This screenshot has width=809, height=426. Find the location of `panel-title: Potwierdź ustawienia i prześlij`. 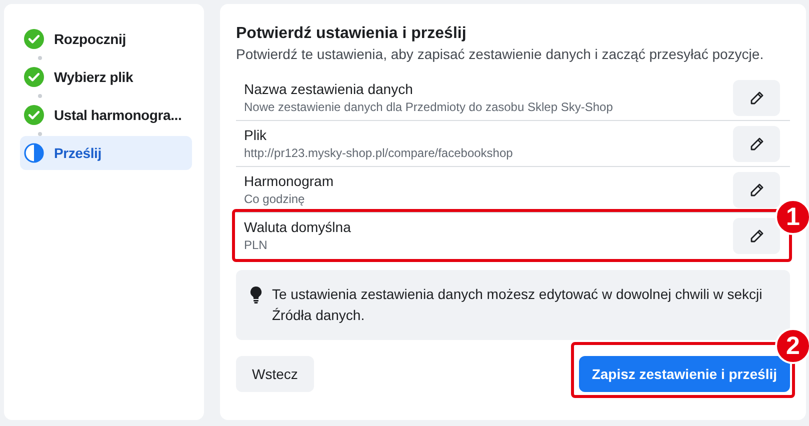

panel-title: Potwierdź ustawienia i prześlij is located at coordinates (352, 34).